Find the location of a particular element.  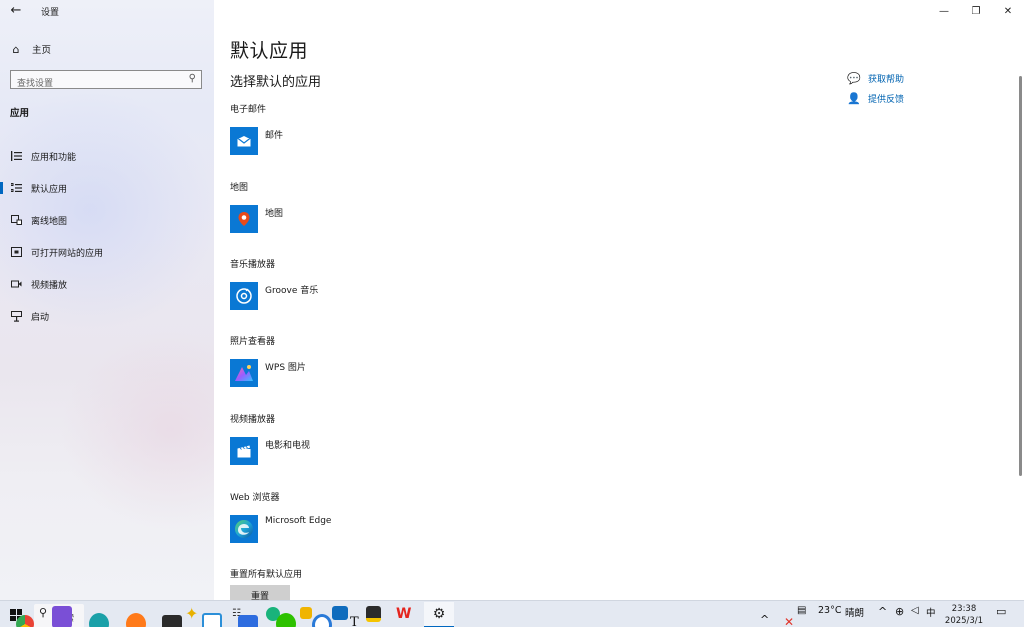

sidebar-item-label: 启动 is located at coordinates (40, 317).